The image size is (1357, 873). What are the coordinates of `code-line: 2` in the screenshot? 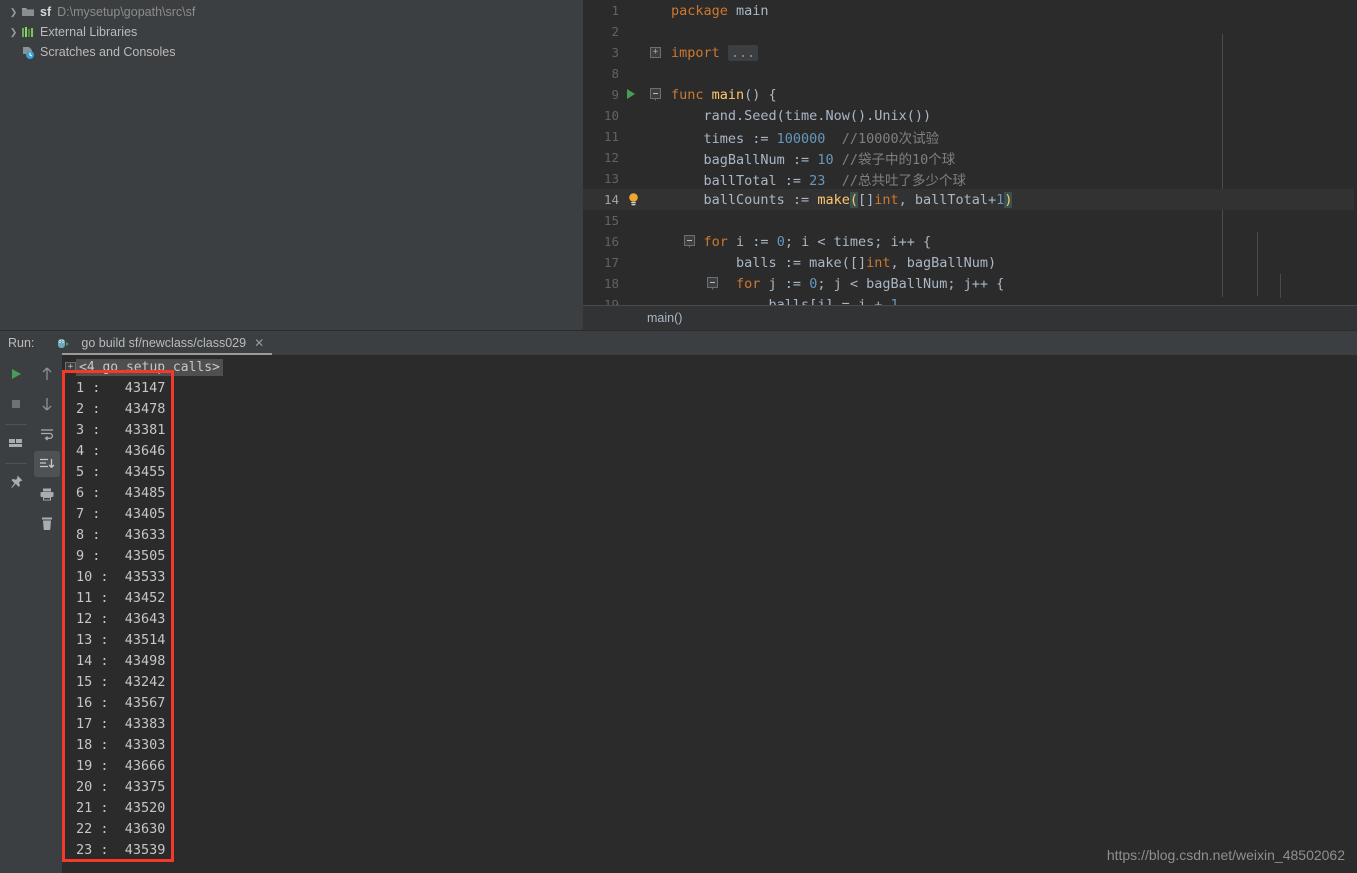 It's located at (970, 31).